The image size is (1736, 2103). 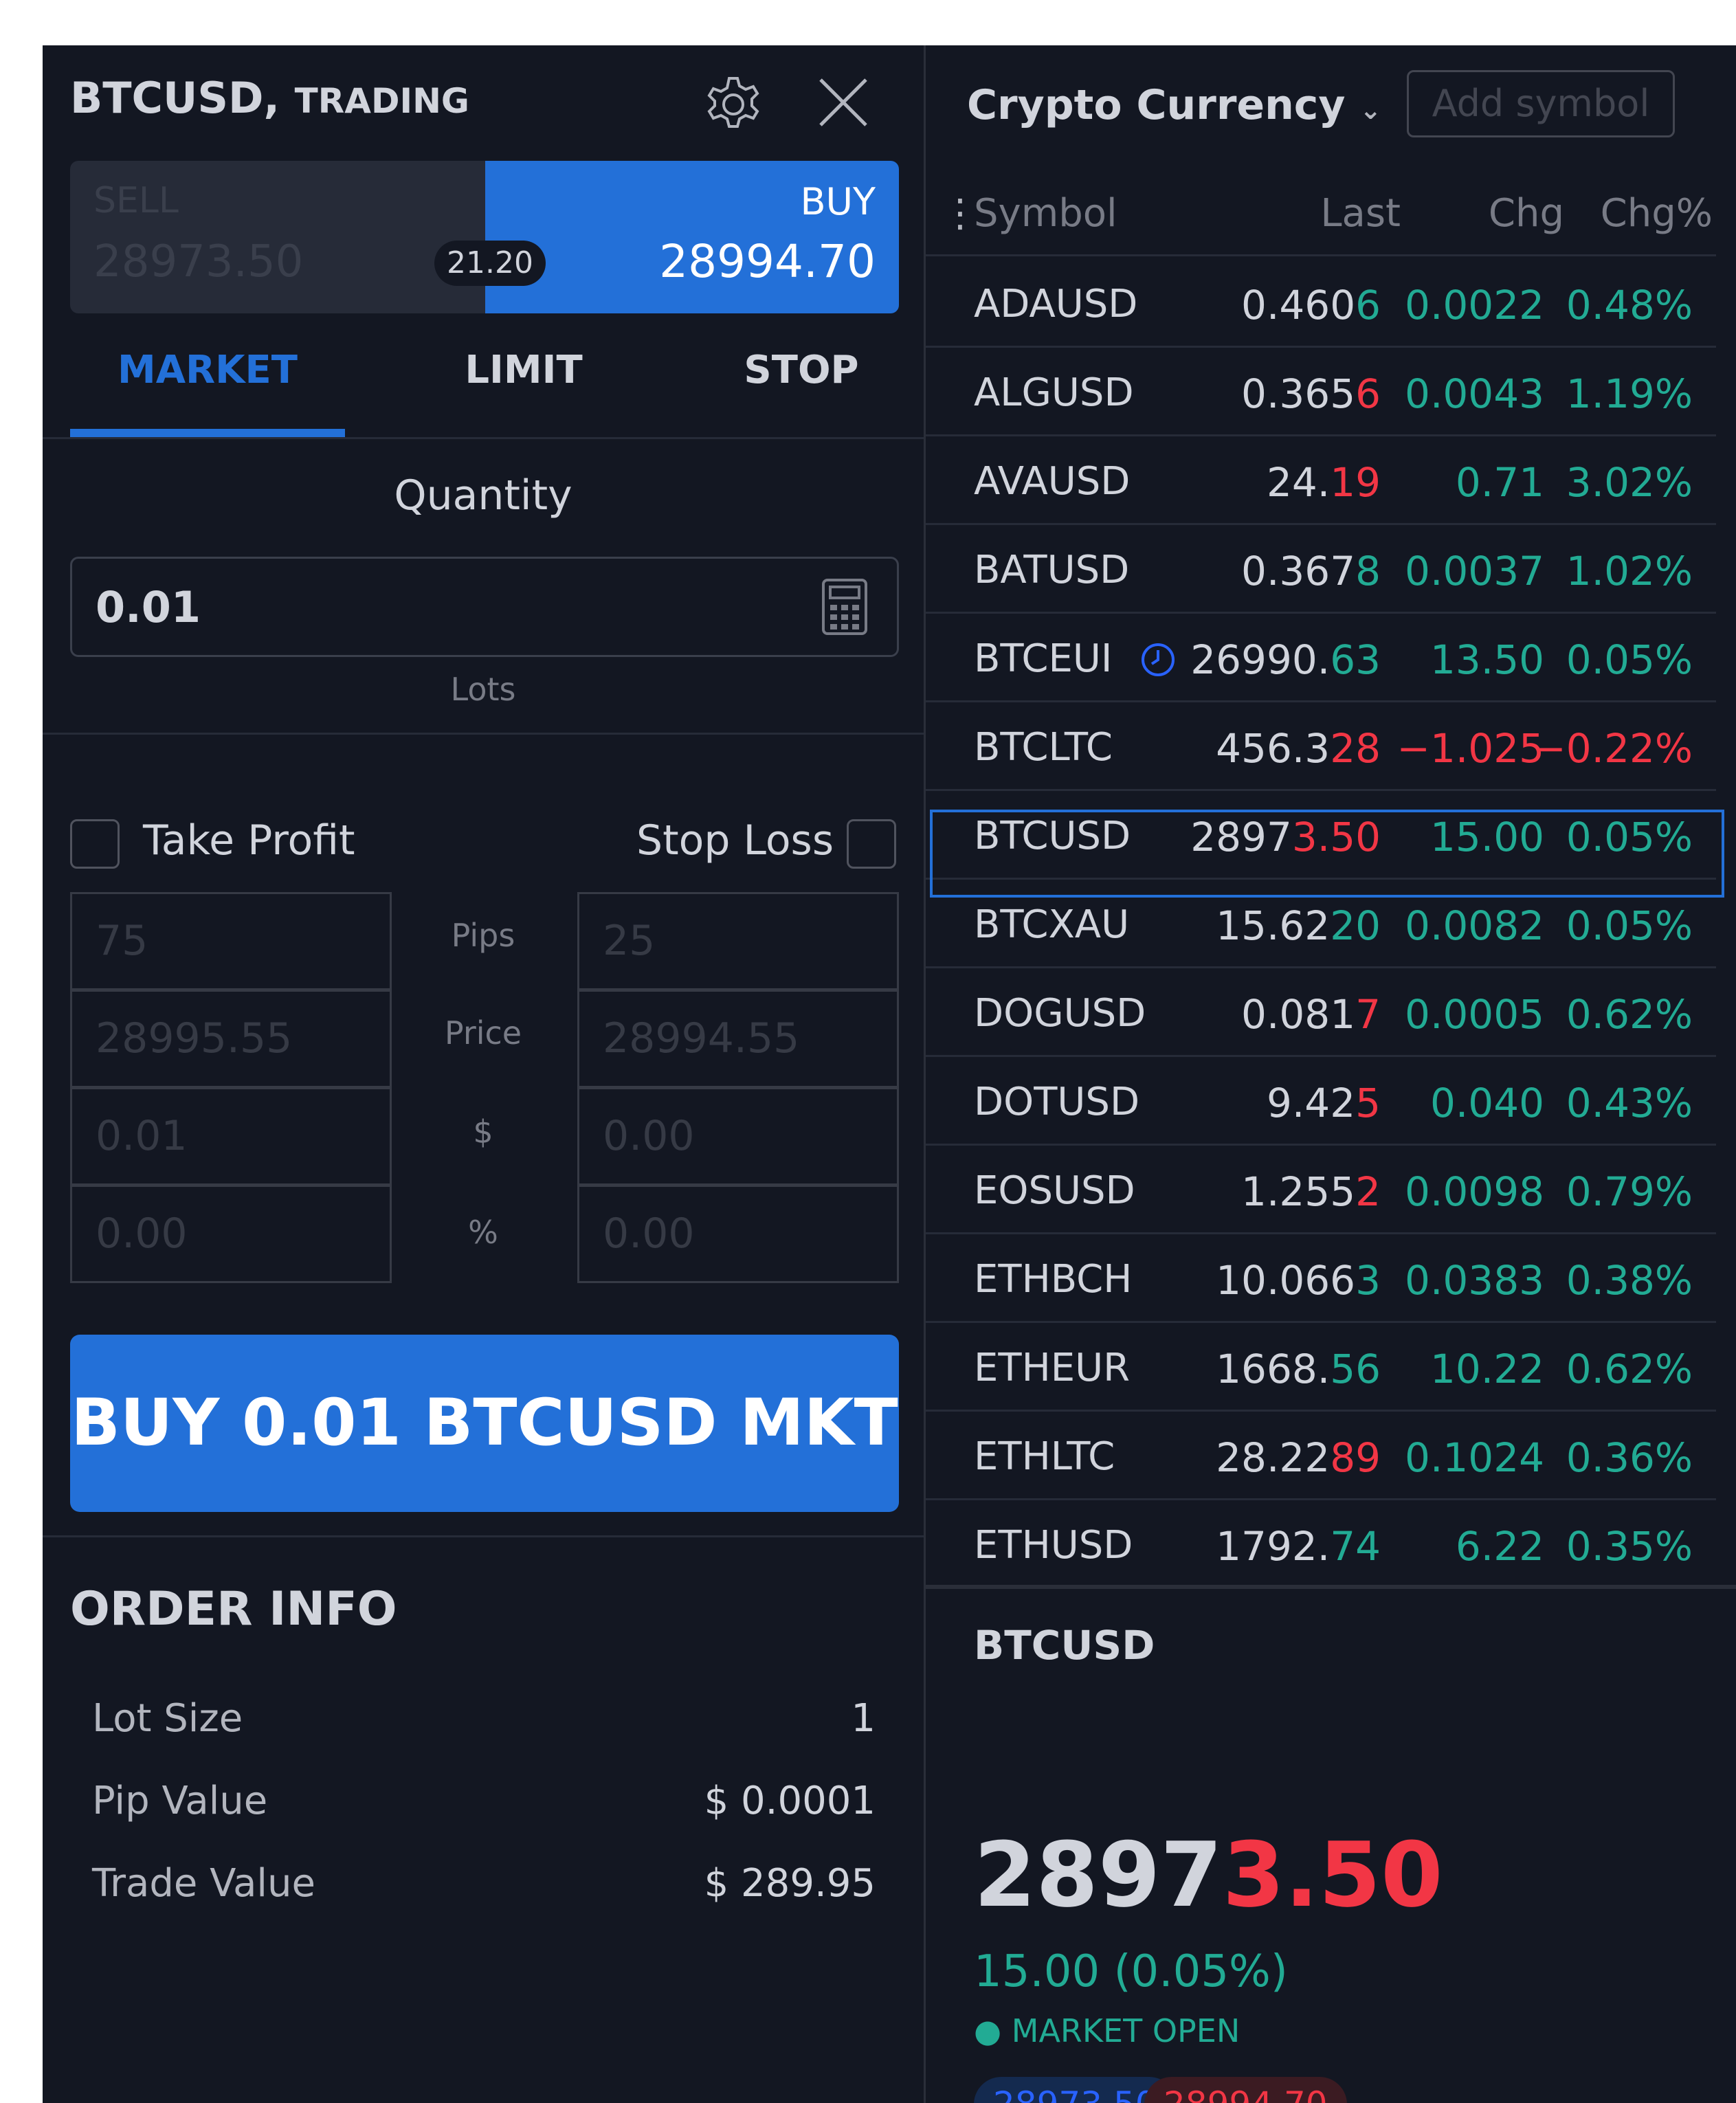 What do you see at coordinates (1107, 2030) in the screenshot?
I see `market-status: ● MARKET OPEN` at bounding box center [1107, 2030].